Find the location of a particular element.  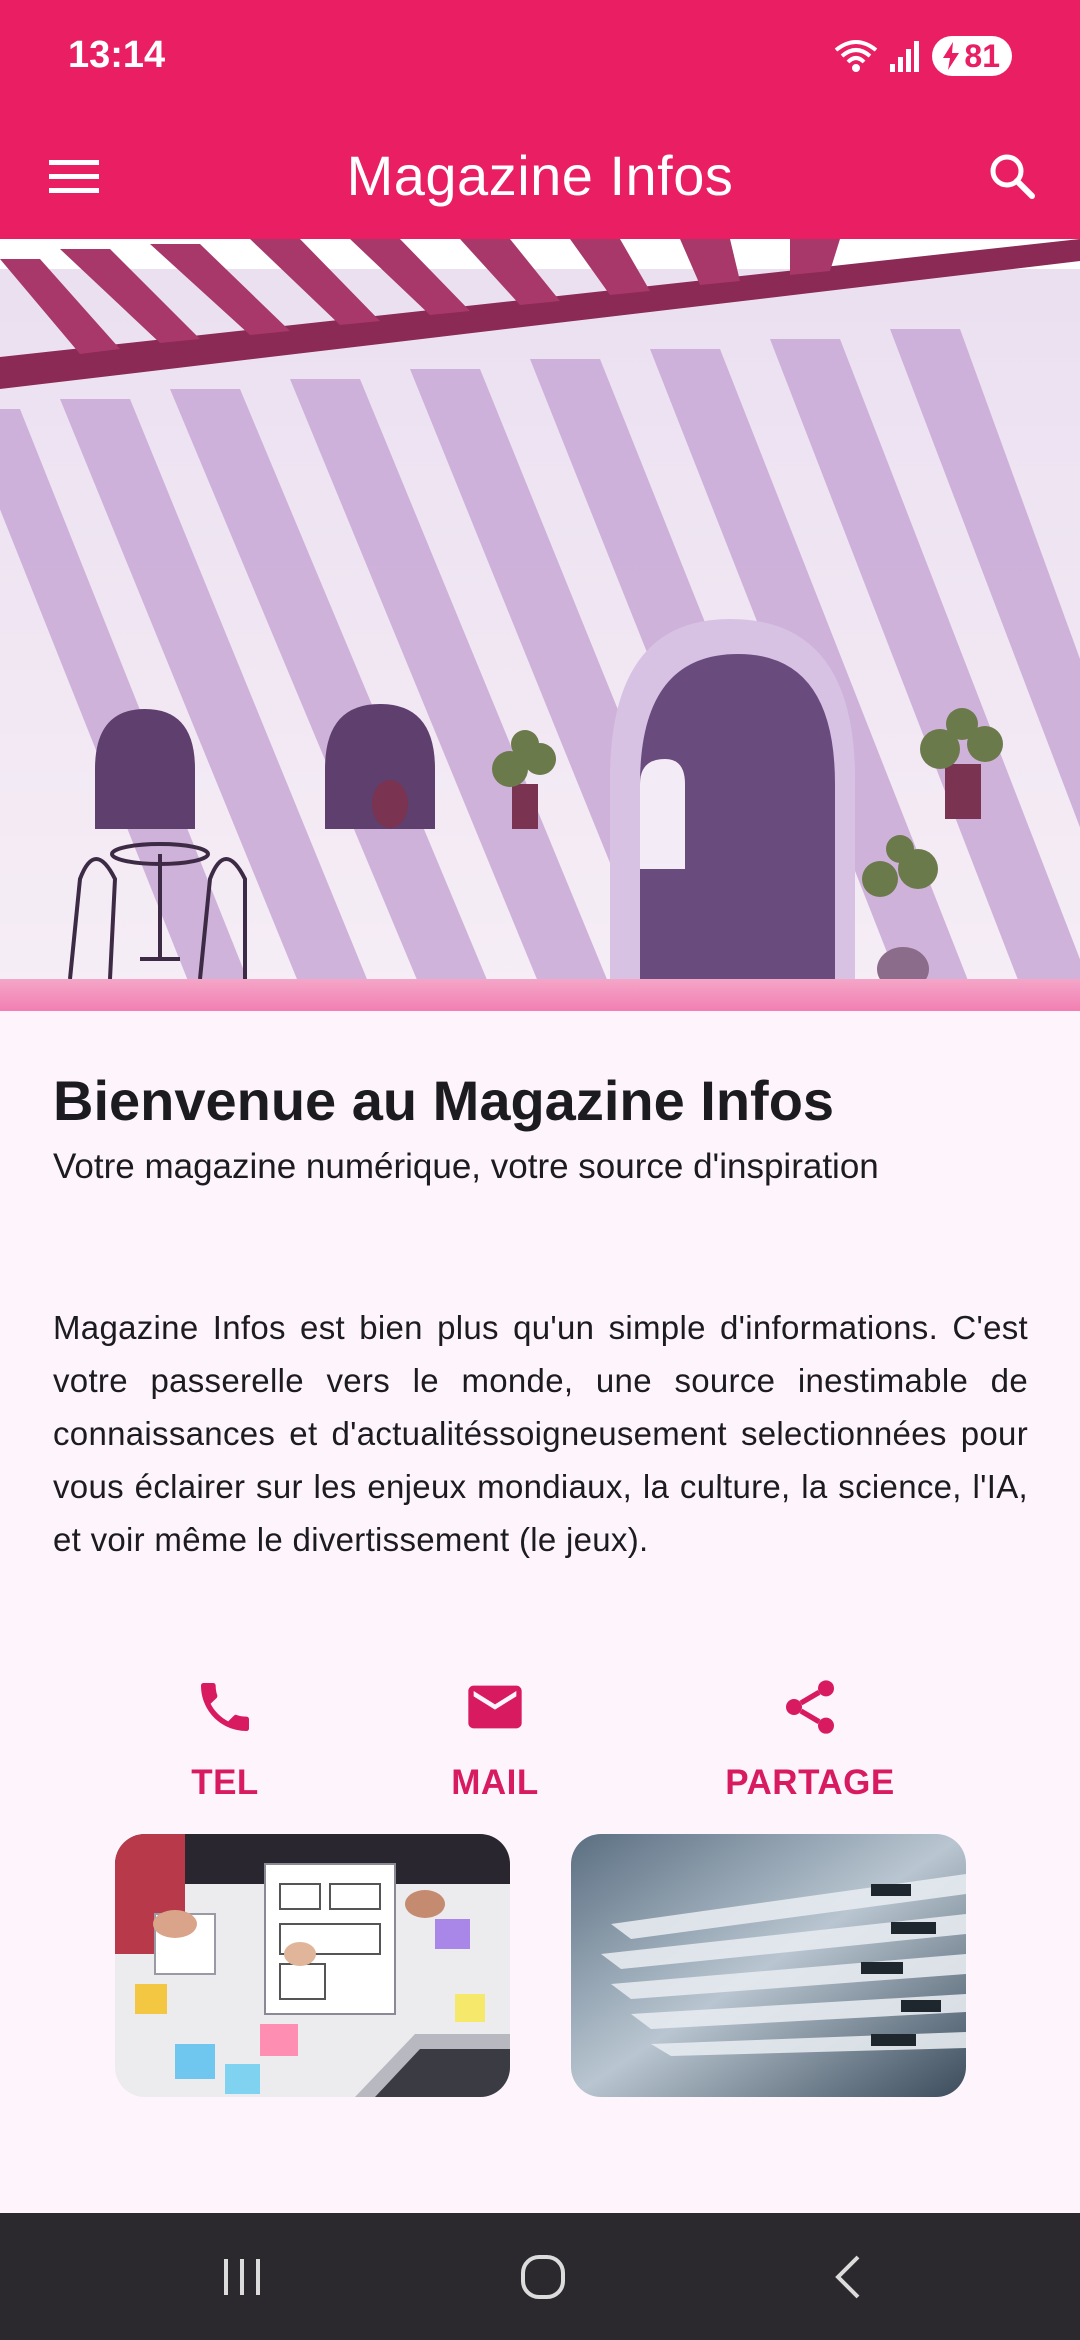

action-row: TEL MAIL PARTAGE is located at coordinates (540, 1740).